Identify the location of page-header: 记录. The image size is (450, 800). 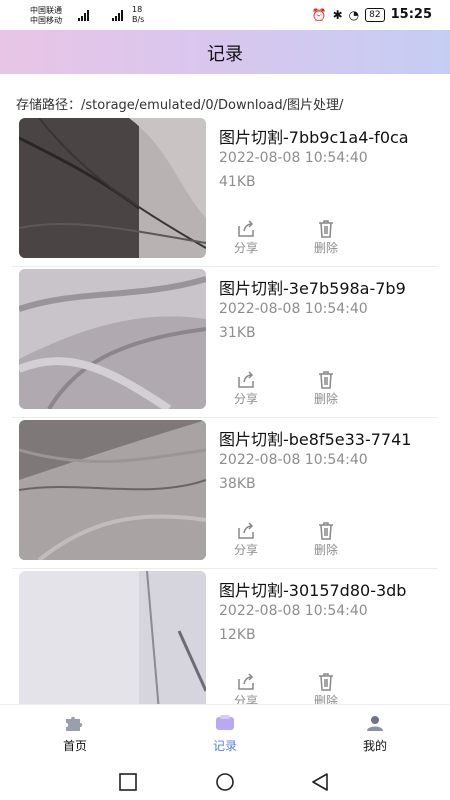
(225, 52).